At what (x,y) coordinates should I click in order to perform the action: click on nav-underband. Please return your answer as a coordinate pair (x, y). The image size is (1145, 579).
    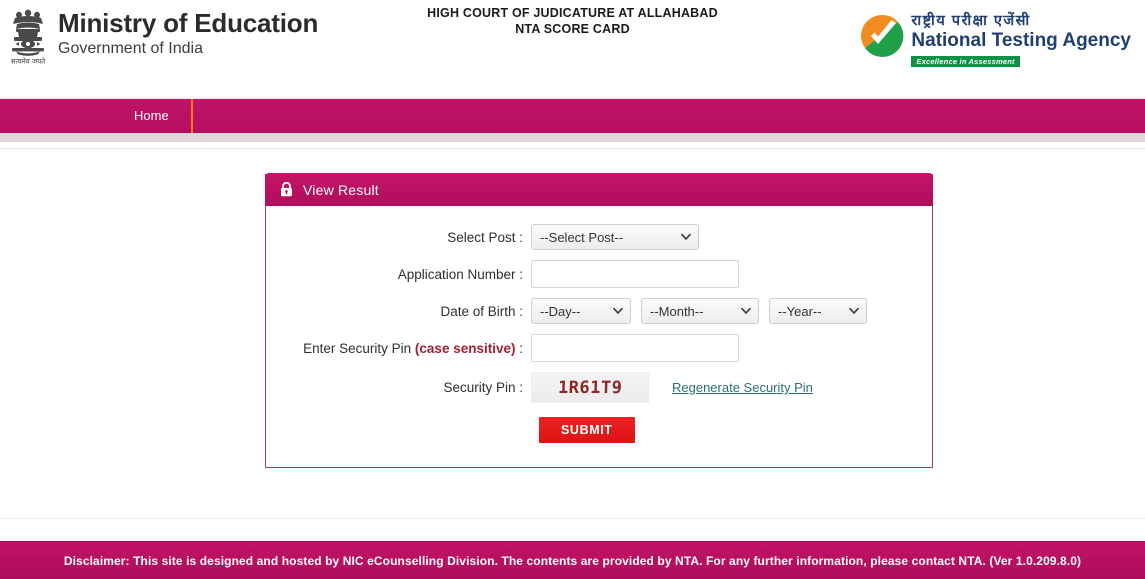
    Looking at the image, I should click on (572, 137).